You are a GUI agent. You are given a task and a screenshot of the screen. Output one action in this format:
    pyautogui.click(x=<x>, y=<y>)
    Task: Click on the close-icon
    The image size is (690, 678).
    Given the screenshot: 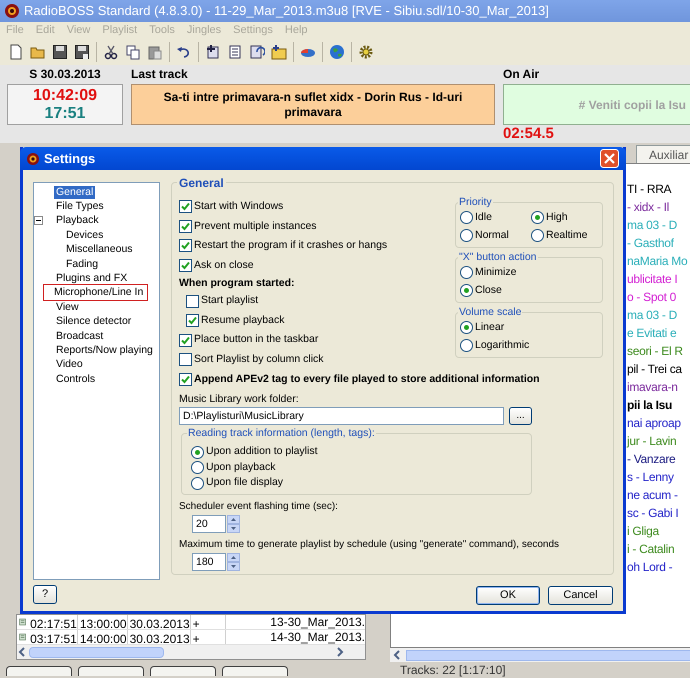 What is the action you would take?
    pyautogui.click(x=609, y=158)
    